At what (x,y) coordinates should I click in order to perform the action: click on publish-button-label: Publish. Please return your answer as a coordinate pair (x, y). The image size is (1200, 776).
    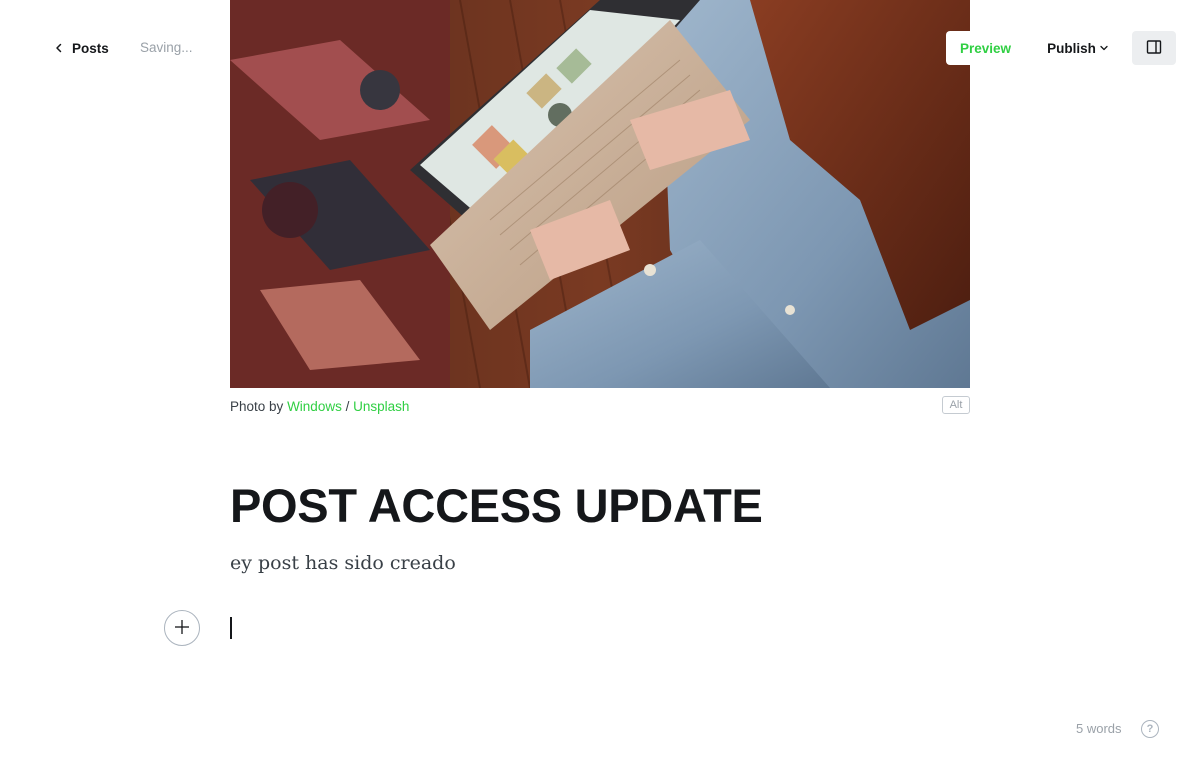
    Looking at the image, I should click on (1071, 48).